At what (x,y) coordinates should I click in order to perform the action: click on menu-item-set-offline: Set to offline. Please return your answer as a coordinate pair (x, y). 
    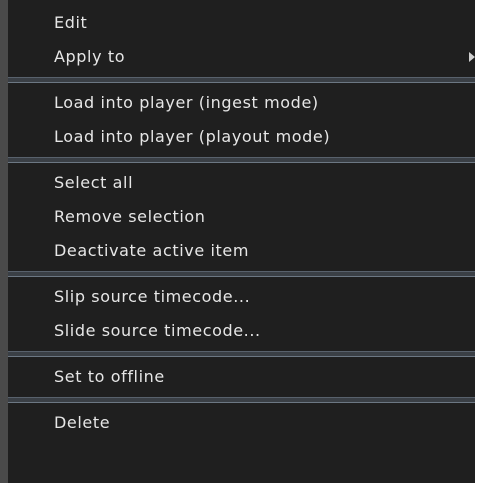
    Looking at the image, I should click on (241, 377).